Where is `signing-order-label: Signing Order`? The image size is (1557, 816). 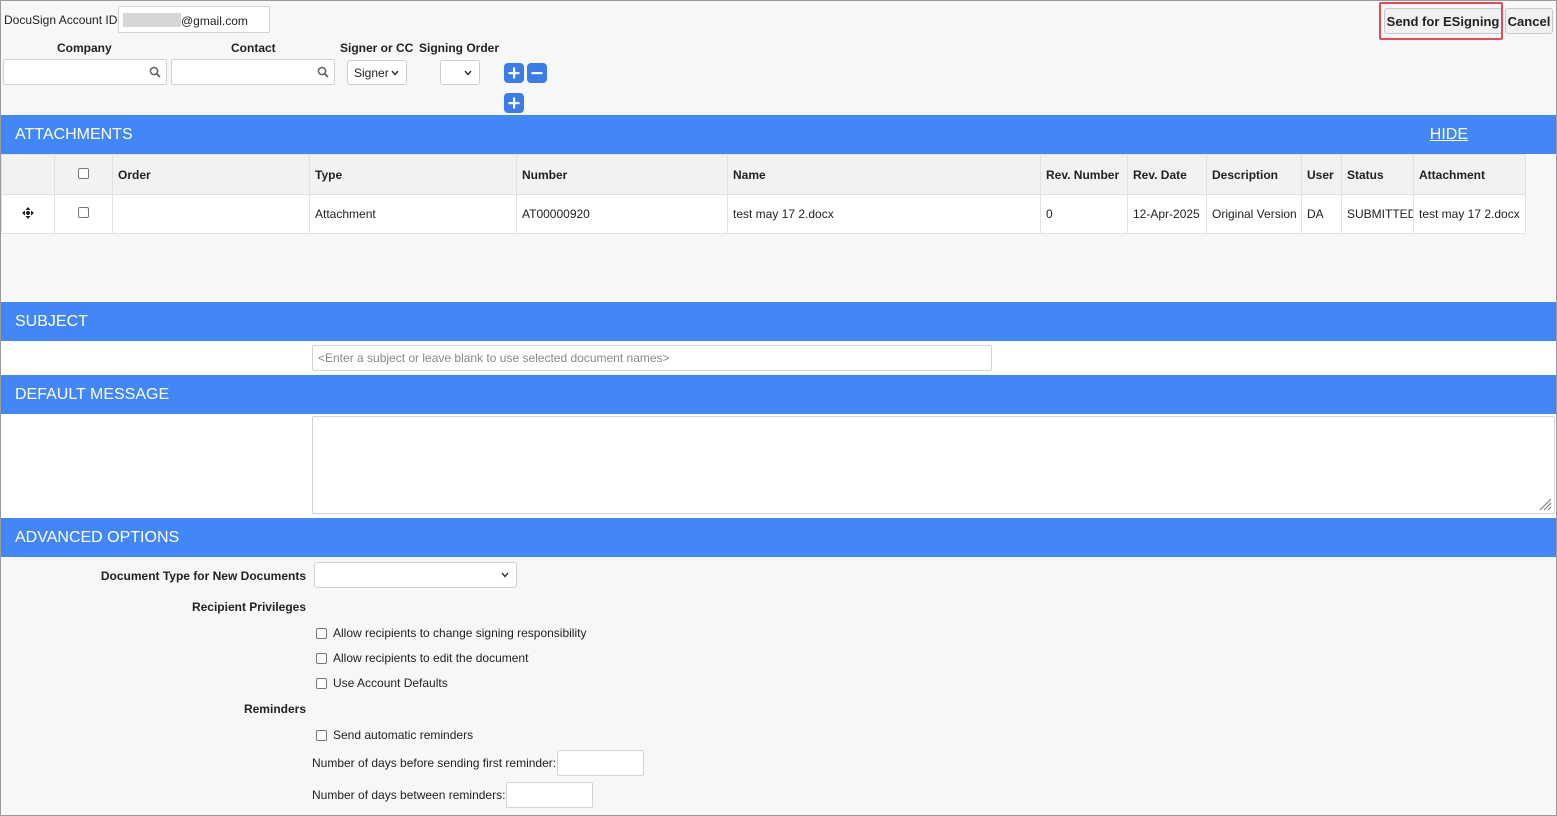
signing-order-label: Signing Order is located at coordinates (459, 48).